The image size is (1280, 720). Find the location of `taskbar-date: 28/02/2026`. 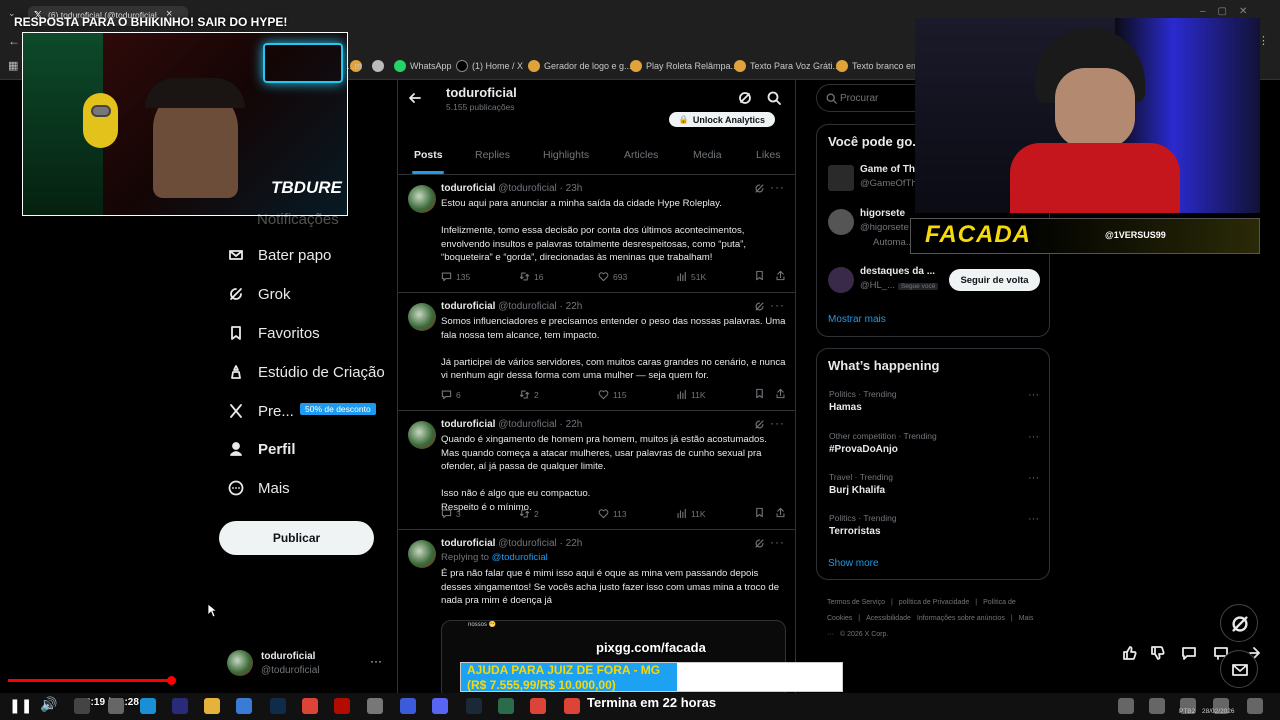

taskbar-date: 28/02/2026 is located at coordinates (1218, 711).